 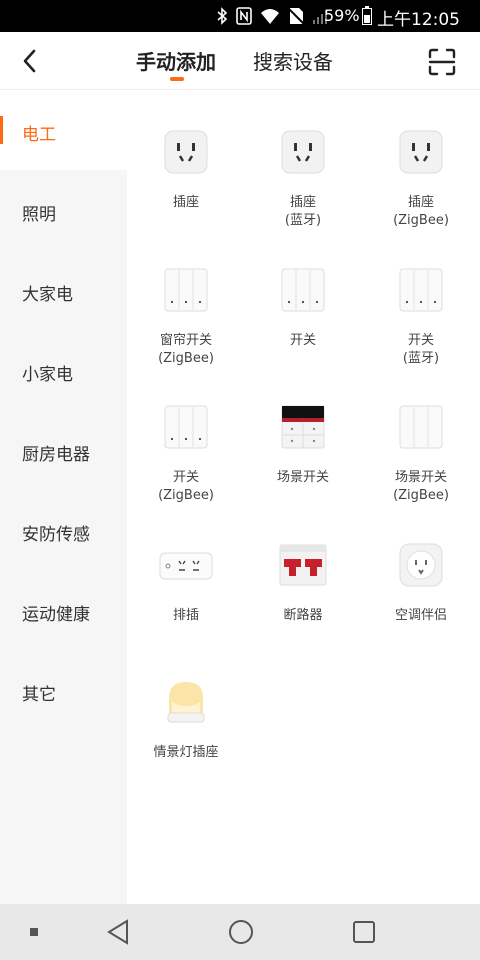 I want to click on bluetooth-icon, so click(x=222, y=16).